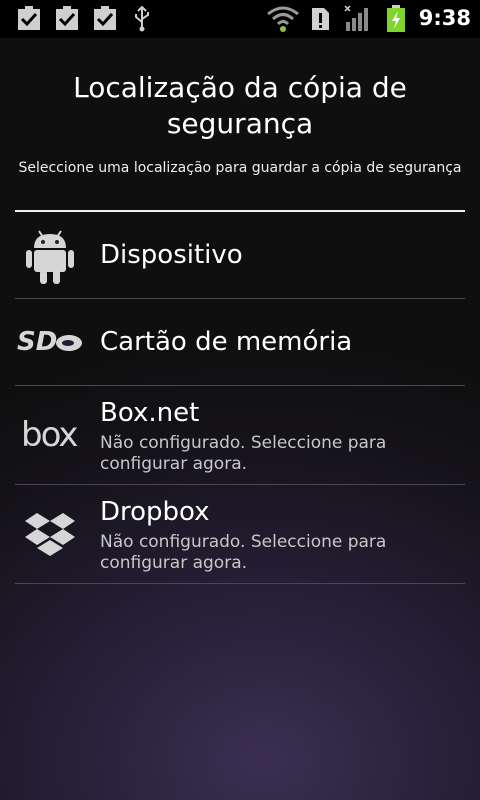 This screenshot has width=480, height=800. I want to click on wifi-icon, so click(283, 19).